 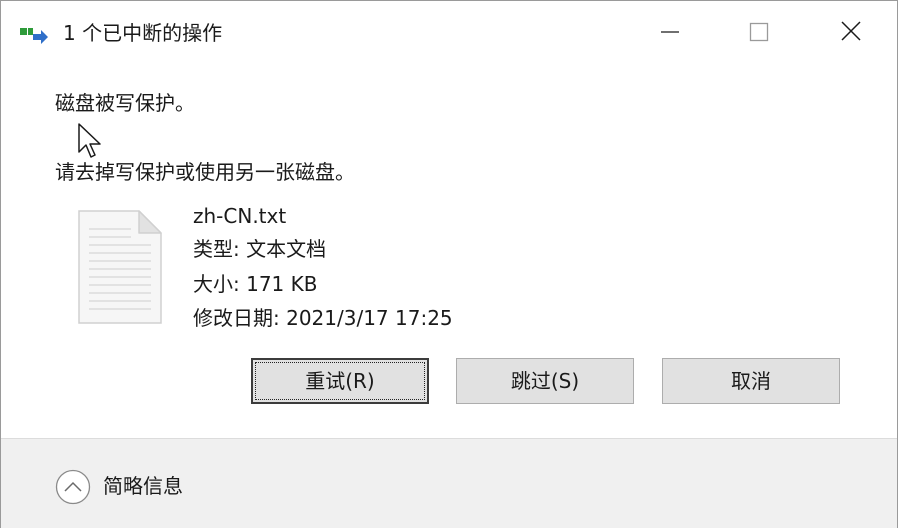 What do you see at coordinates (143, 33) in the screenshot?
I see `window-title: 1 个已中断的操作` at bounding box center [143, 33].